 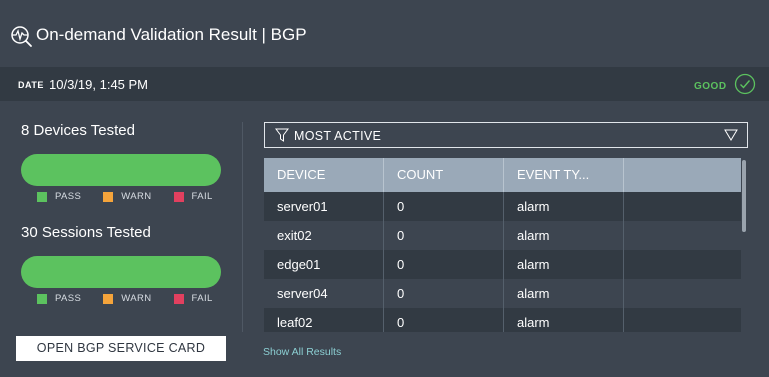 I want to click on open-bgp-service-card-button: OPEN BGP SERVICE CARD, so click(x=121, y=348).